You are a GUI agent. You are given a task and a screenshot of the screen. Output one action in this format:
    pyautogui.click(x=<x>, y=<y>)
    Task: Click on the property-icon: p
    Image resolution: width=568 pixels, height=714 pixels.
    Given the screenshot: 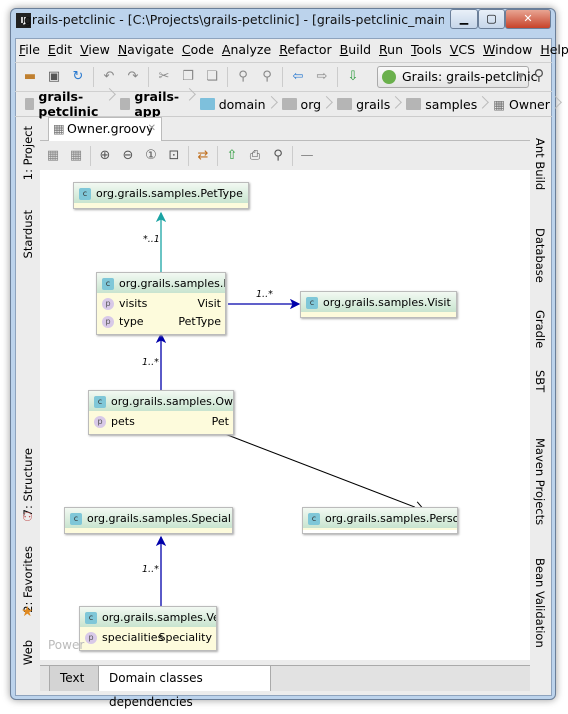 What is the action you would take?
    pyautogui.click(x=91, y=638)
    